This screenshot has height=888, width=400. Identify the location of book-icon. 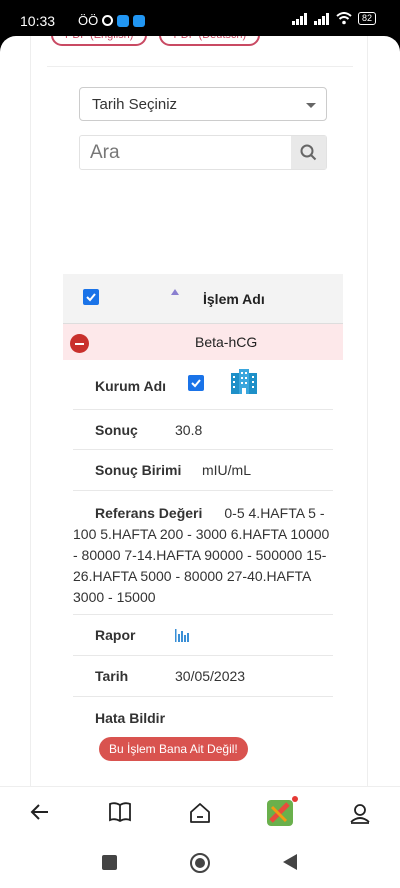
(120, 812).